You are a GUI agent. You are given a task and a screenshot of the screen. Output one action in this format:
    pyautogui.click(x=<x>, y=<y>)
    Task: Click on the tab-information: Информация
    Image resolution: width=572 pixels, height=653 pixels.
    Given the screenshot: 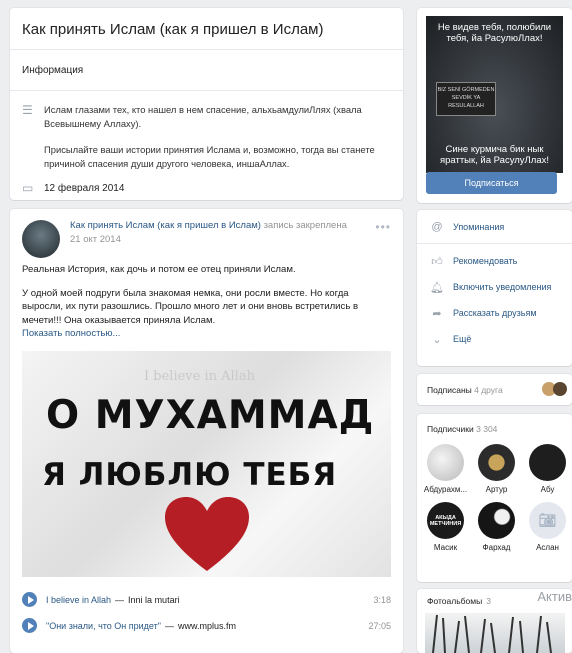 What is the action you would take?
    pyautogui.click(x=206, y=70)
    